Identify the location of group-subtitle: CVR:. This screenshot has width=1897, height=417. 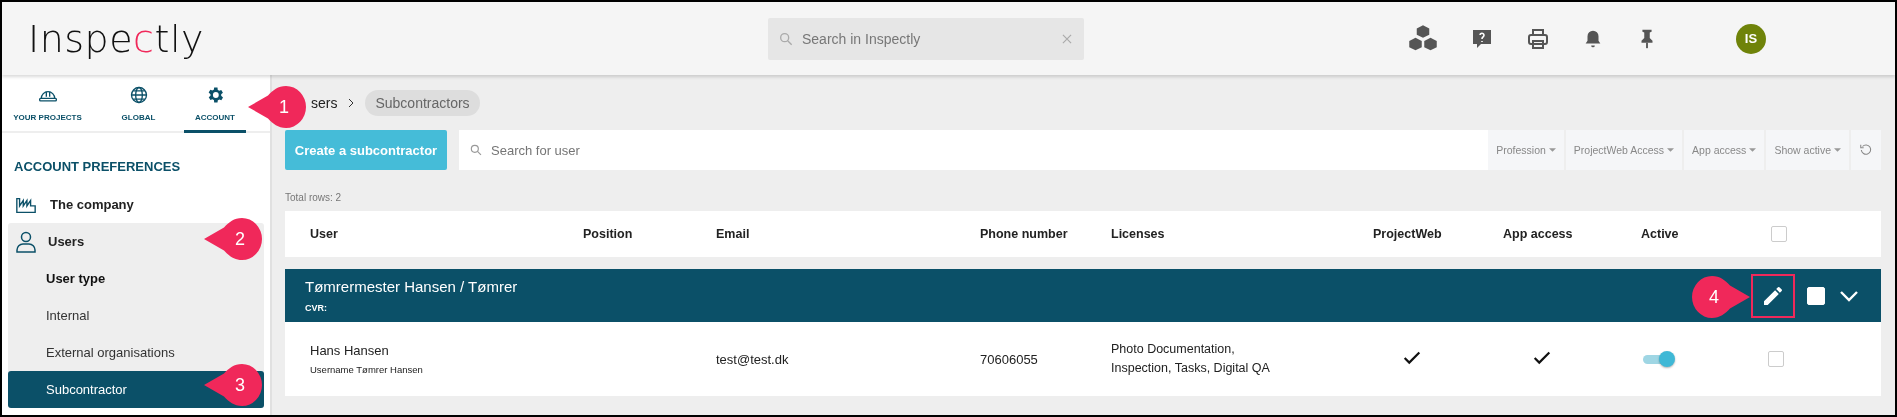
(316, 308).